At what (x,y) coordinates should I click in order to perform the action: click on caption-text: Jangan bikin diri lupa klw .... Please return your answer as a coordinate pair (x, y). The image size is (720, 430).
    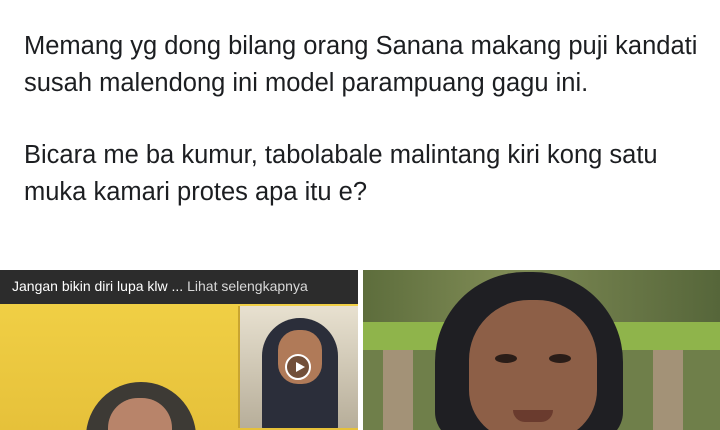
    Looking at the image, I should click on (100, 286).